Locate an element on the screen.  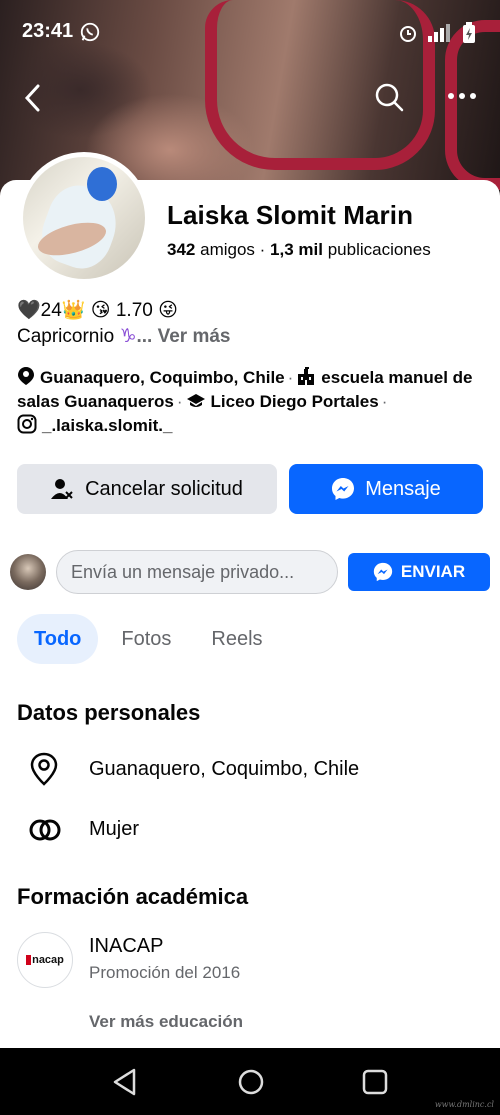
avatar-image is located at coordinates (84, 218).